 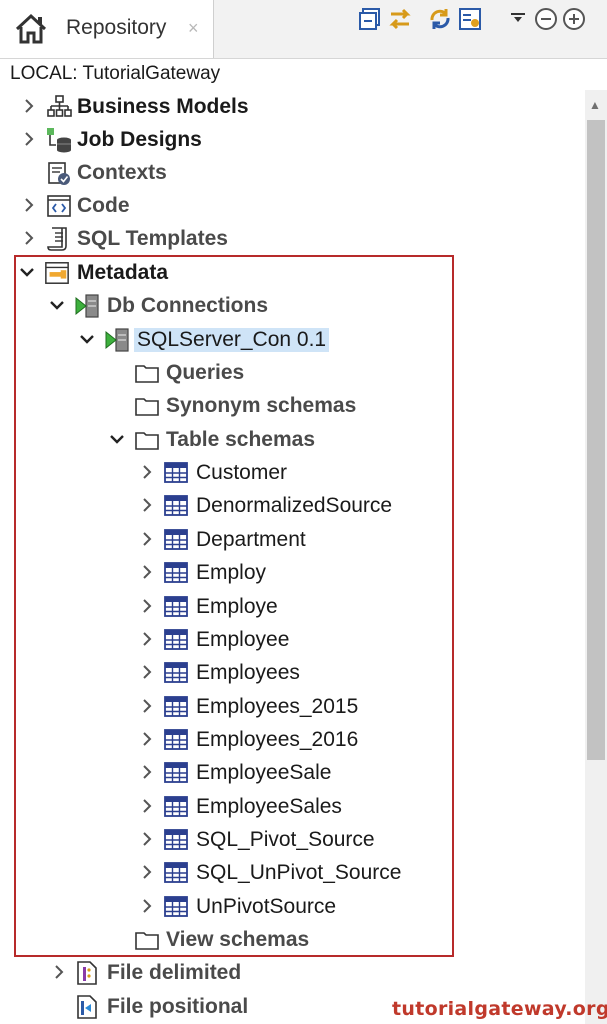 What do you see at coordinates (264, 772) in the screenshot?
I see `tree-item-label: EmployeeSale` at bounding box center [264, 772].